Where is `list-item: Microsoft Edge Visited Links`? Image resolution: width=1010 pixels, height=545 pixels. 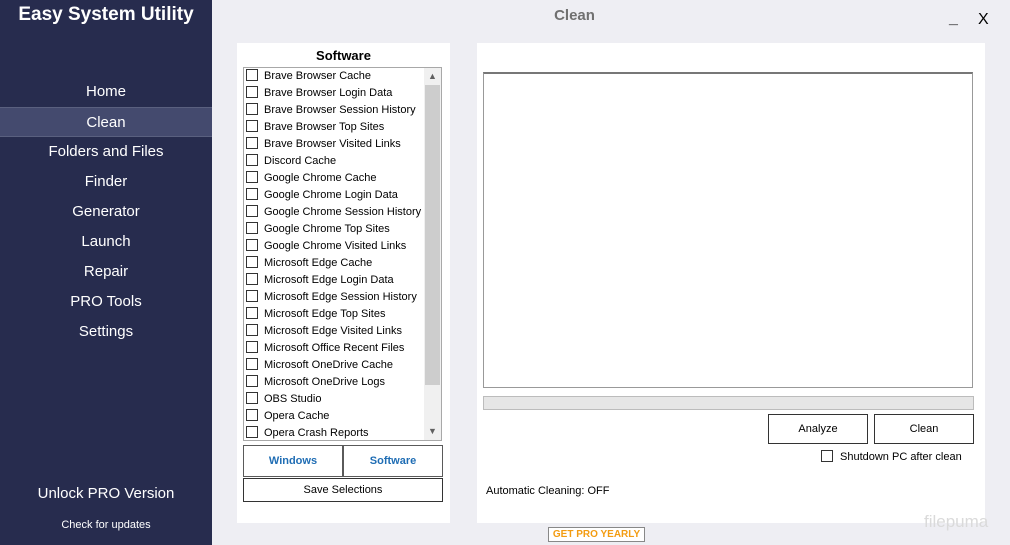 list-item: Microsoft Edge Visited Links is located at coordinates (336, 331).